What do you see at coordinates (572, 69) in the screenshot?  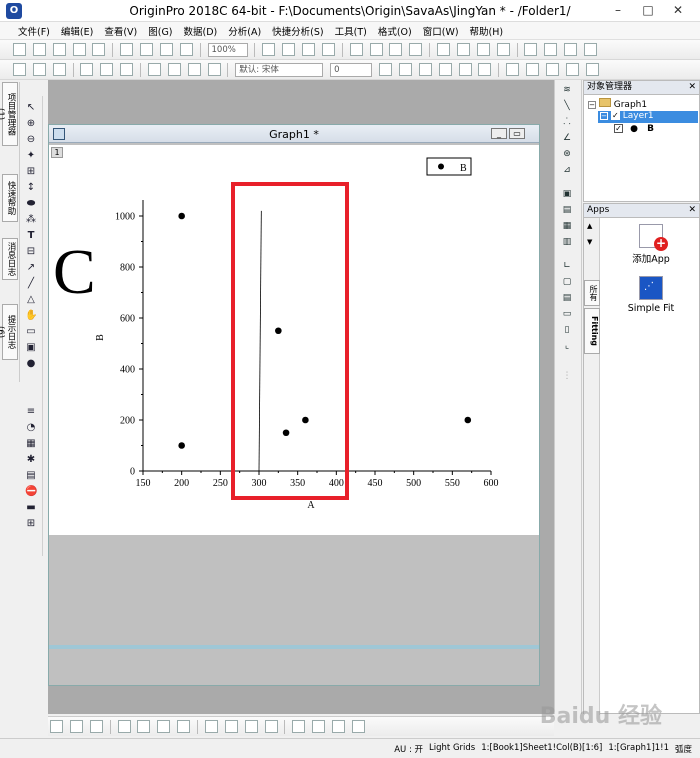 I see `fill-color-icon` at bounding box center [572, 69].